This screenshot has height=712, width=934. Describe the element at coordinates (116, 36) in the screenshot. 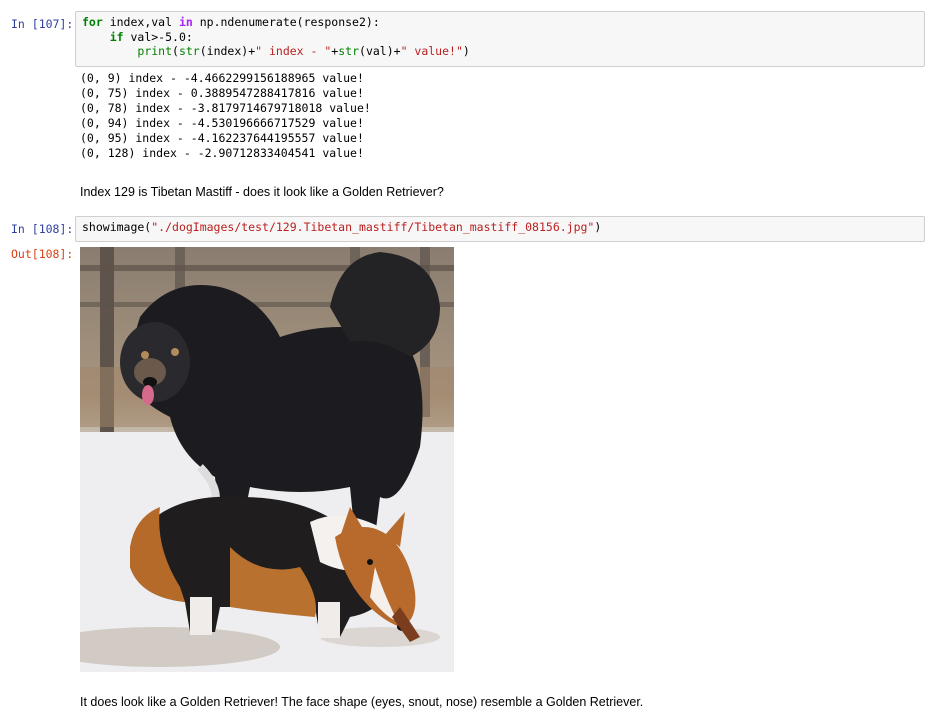

I see `code-token: if` at that location.